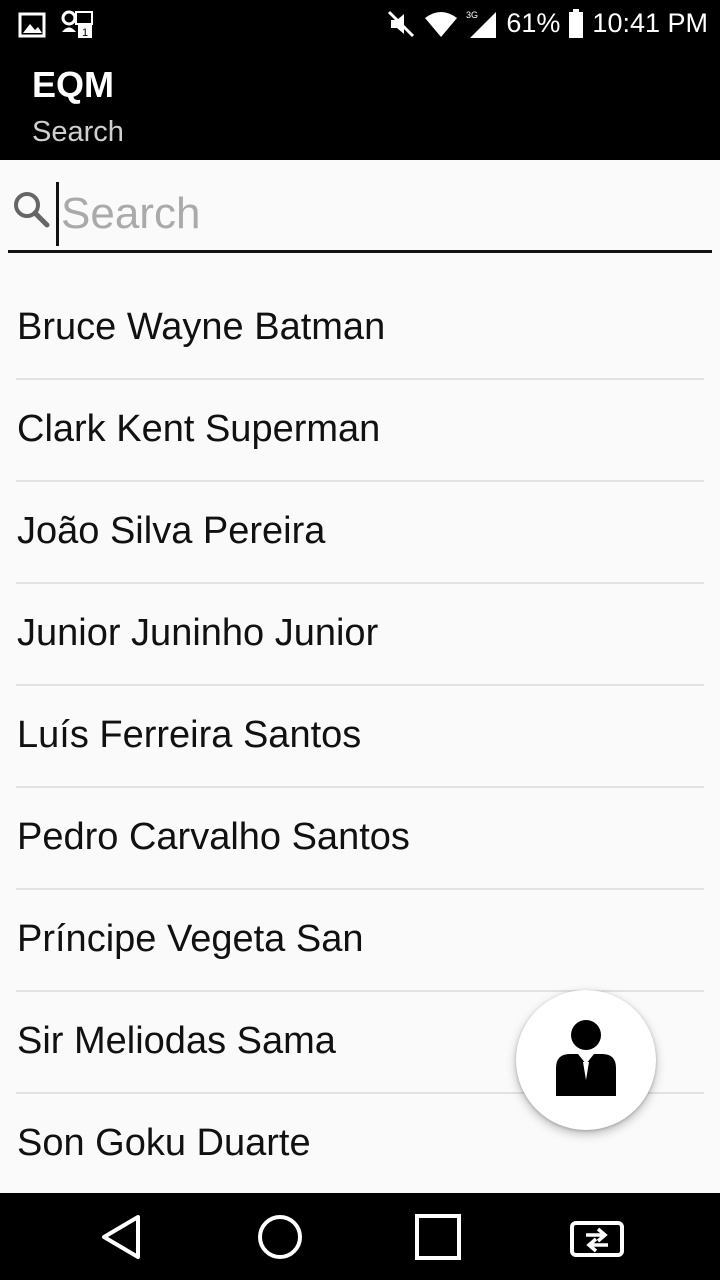 The image size is (720, 1280). Describe the element at coordinates (164, 1143) in the screenshot. I see `list-item-label: Son Goku Duarte` at that location.